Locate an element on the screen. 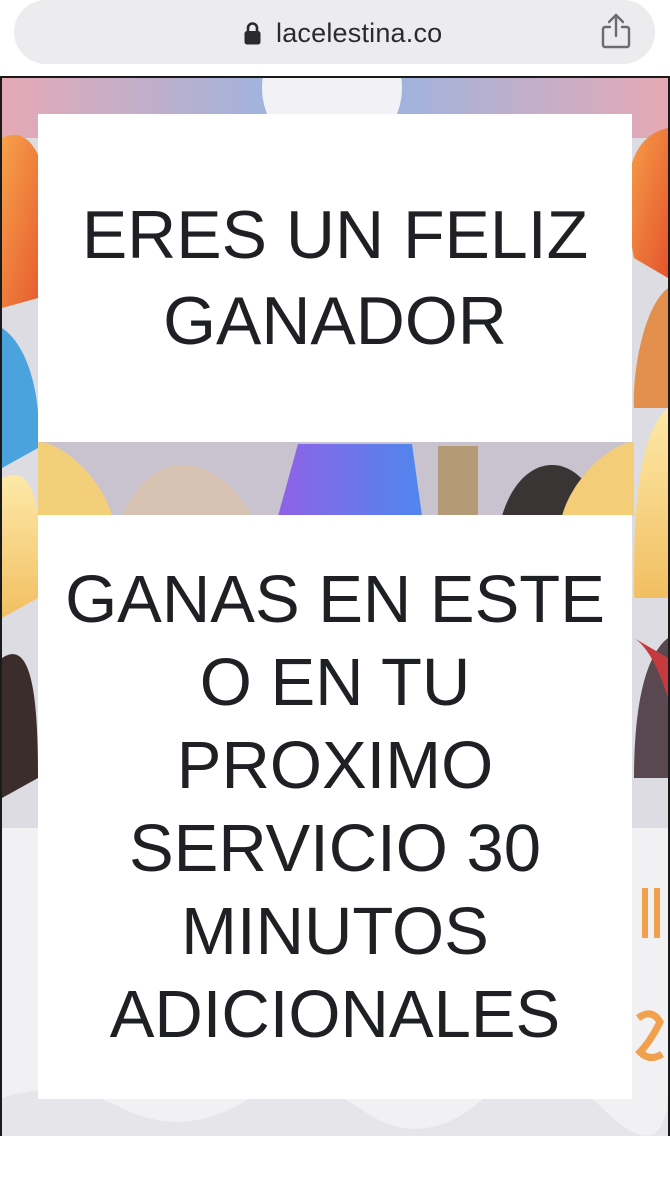  browser-toolbar: lacelestina.co is located at coordinates (335, 38).